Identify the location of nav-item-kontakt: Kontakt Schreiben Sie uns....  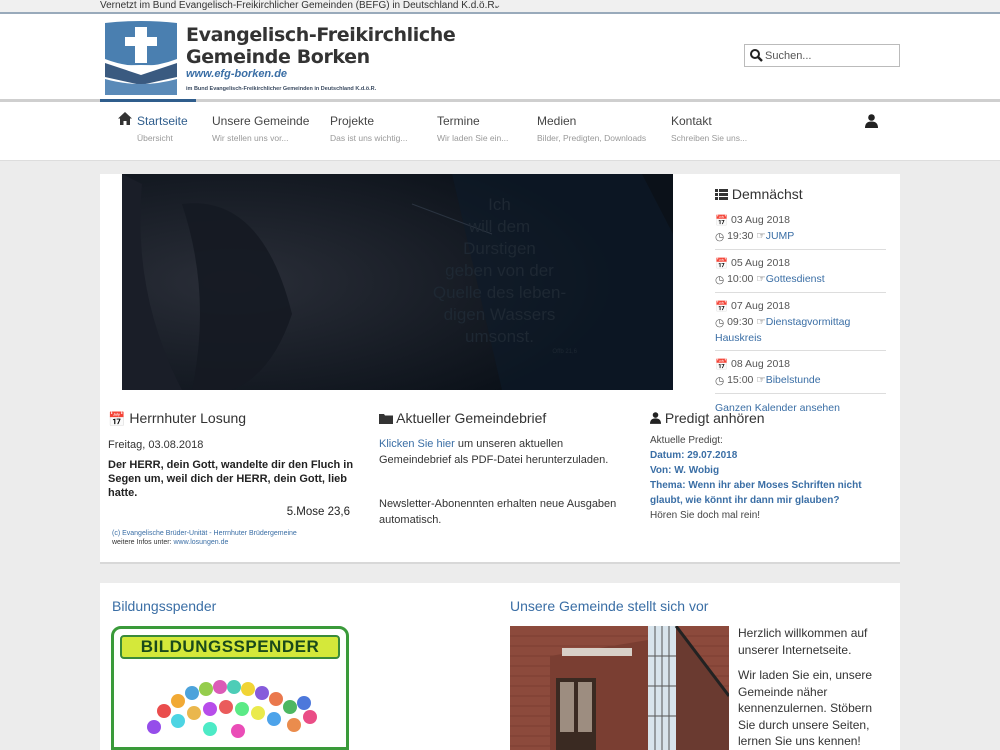
(709, 128).